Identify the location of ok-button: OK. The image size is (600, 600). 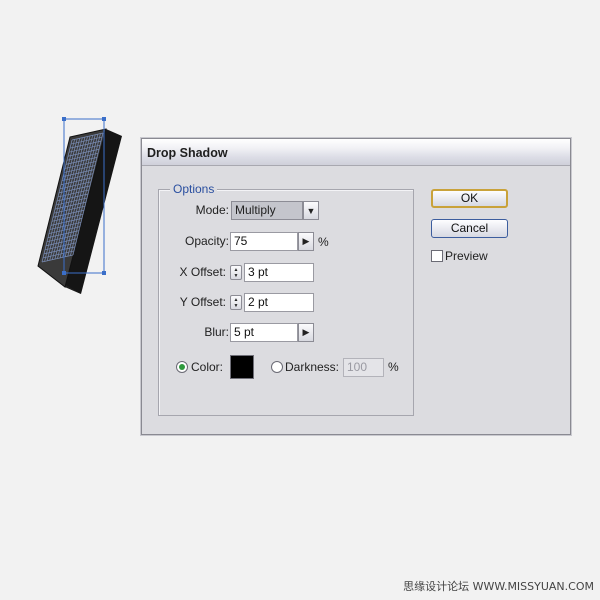
(469, 198).